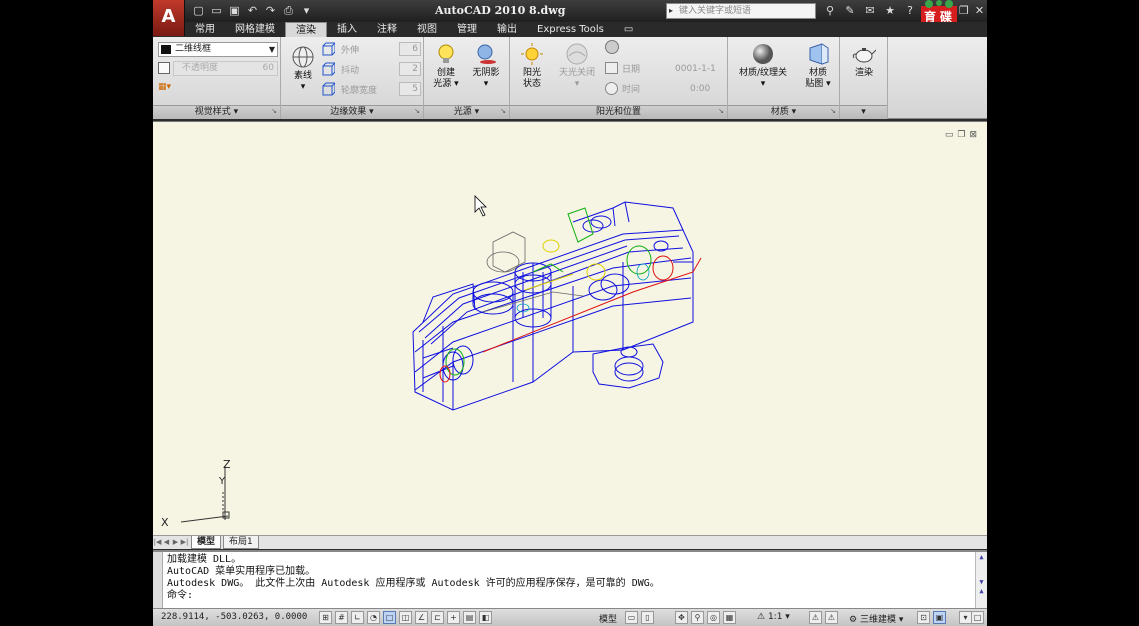 This screenshot has height=626, width=1139. What do you see at coordinates (618, 112) in the screenshot?
I see `panel-title-sun-location: 阳光和位置 ↘` at bounding box center [618, 112].